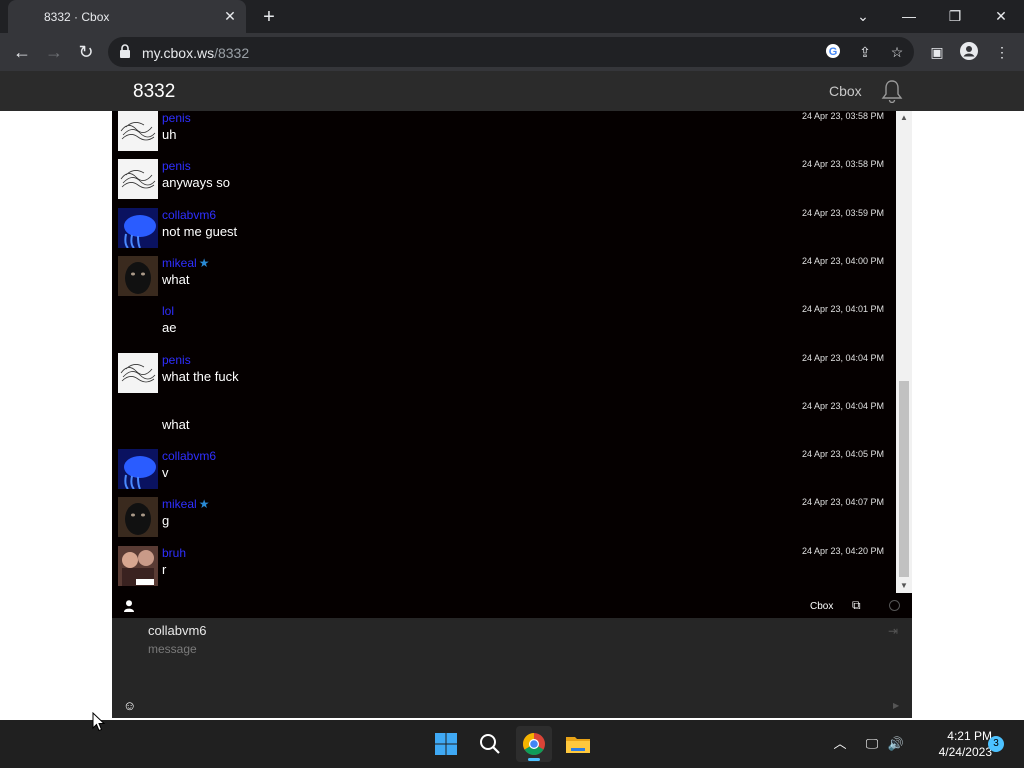  I want to click on search-button, so click(490, 744).